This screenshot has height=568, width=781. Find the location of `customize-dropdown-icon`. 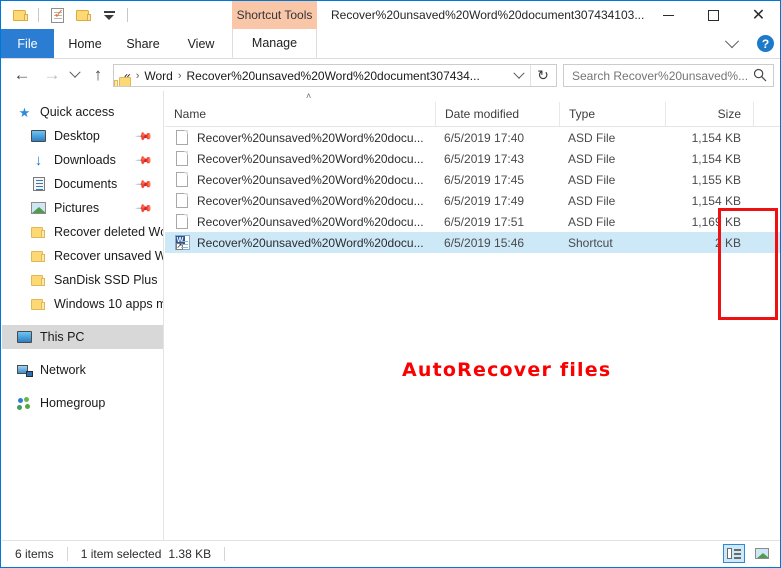

customize-dropdown-icon is located at coordinates (109, 15).